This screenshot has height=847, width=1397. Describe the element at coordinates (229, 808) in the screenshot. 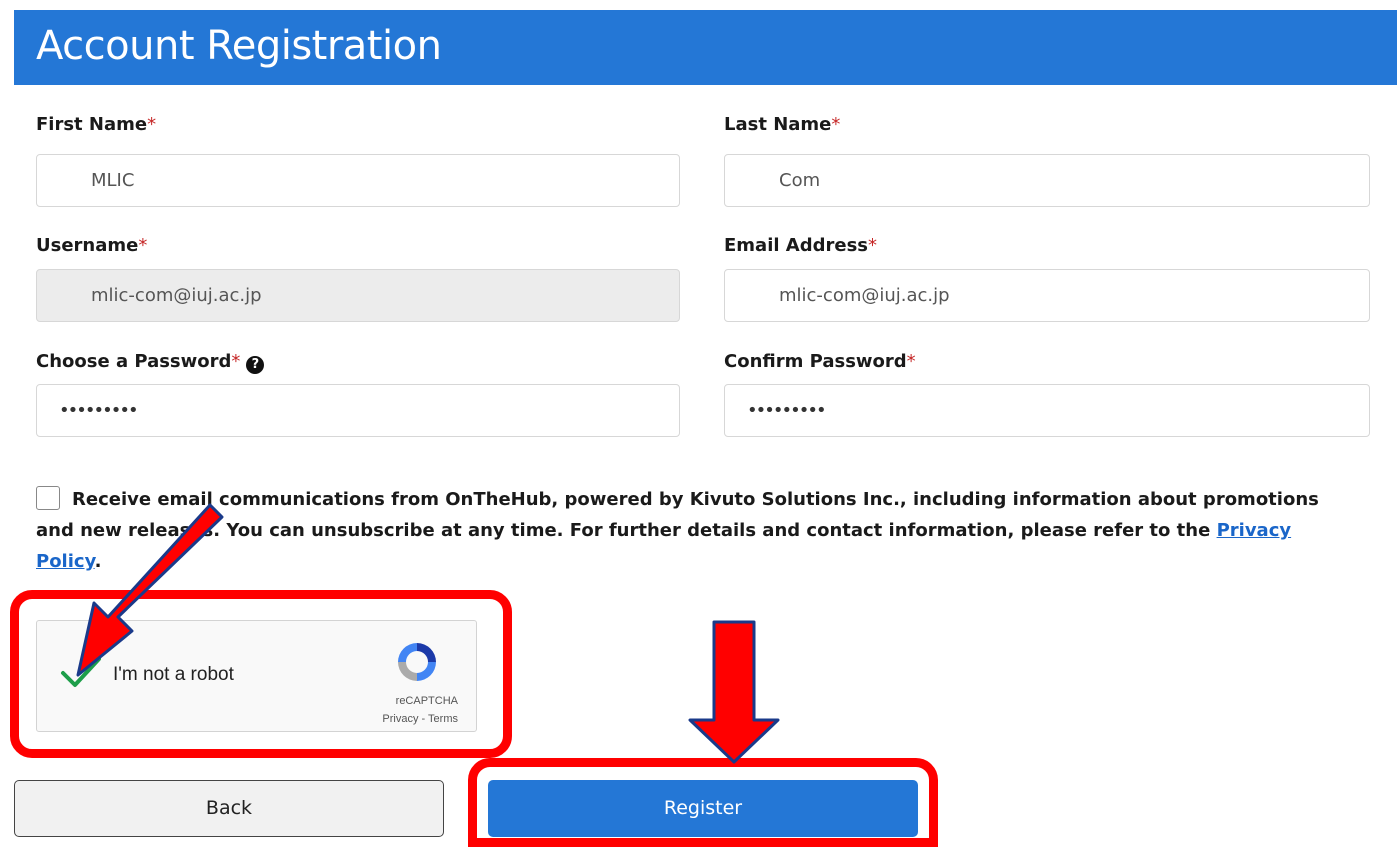

I see `back-button: Back` at that location.